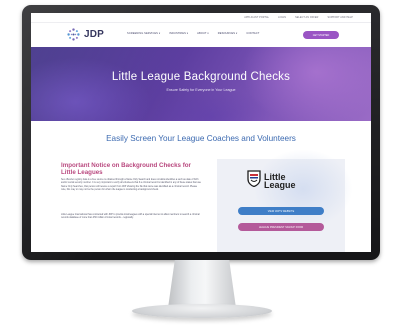 This screenshot has height=335, width=396. Describe the element at coordinates (280, 185) in the screenshot. I see `wordmark-line: League` at that location.